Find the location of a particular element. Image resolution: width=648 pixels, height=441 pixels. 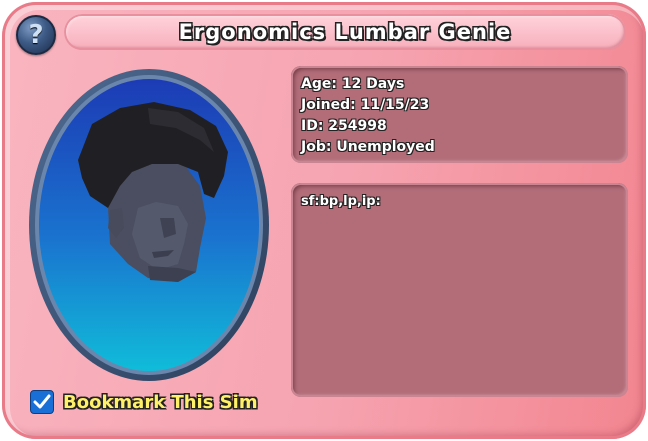

help-button: ? is located at coordinates (36, 35).